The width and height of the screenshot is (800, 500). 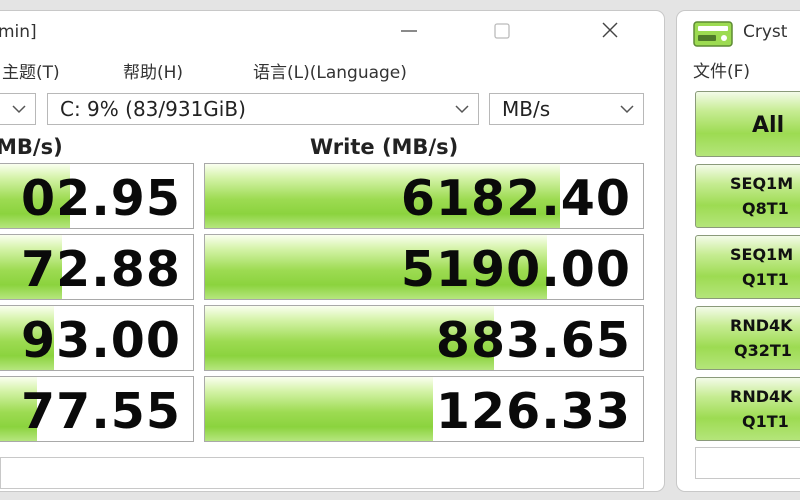 I want to click on all-button-label: All, so click(x=768, y=125).